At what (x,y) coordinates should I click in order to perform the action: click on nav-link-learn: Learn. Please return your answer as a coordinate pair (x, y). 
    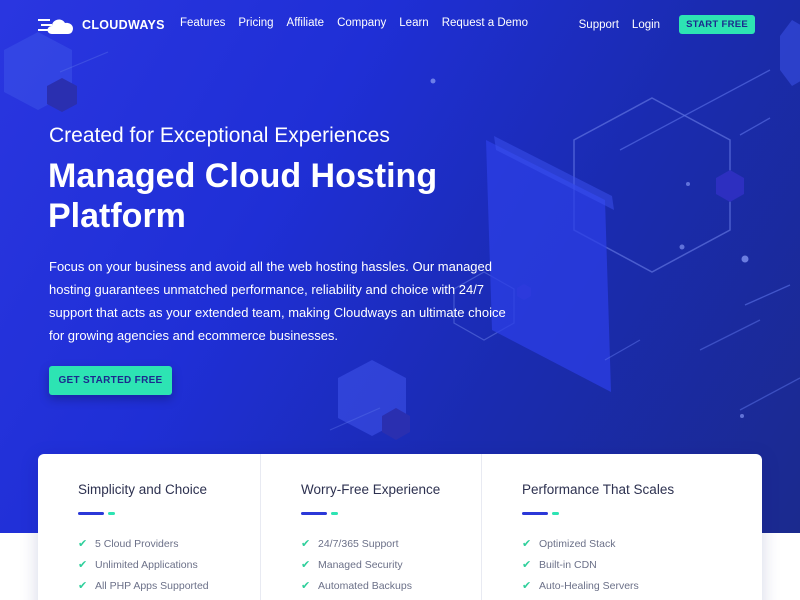
    Looking at the image, I should click on (413, 23).